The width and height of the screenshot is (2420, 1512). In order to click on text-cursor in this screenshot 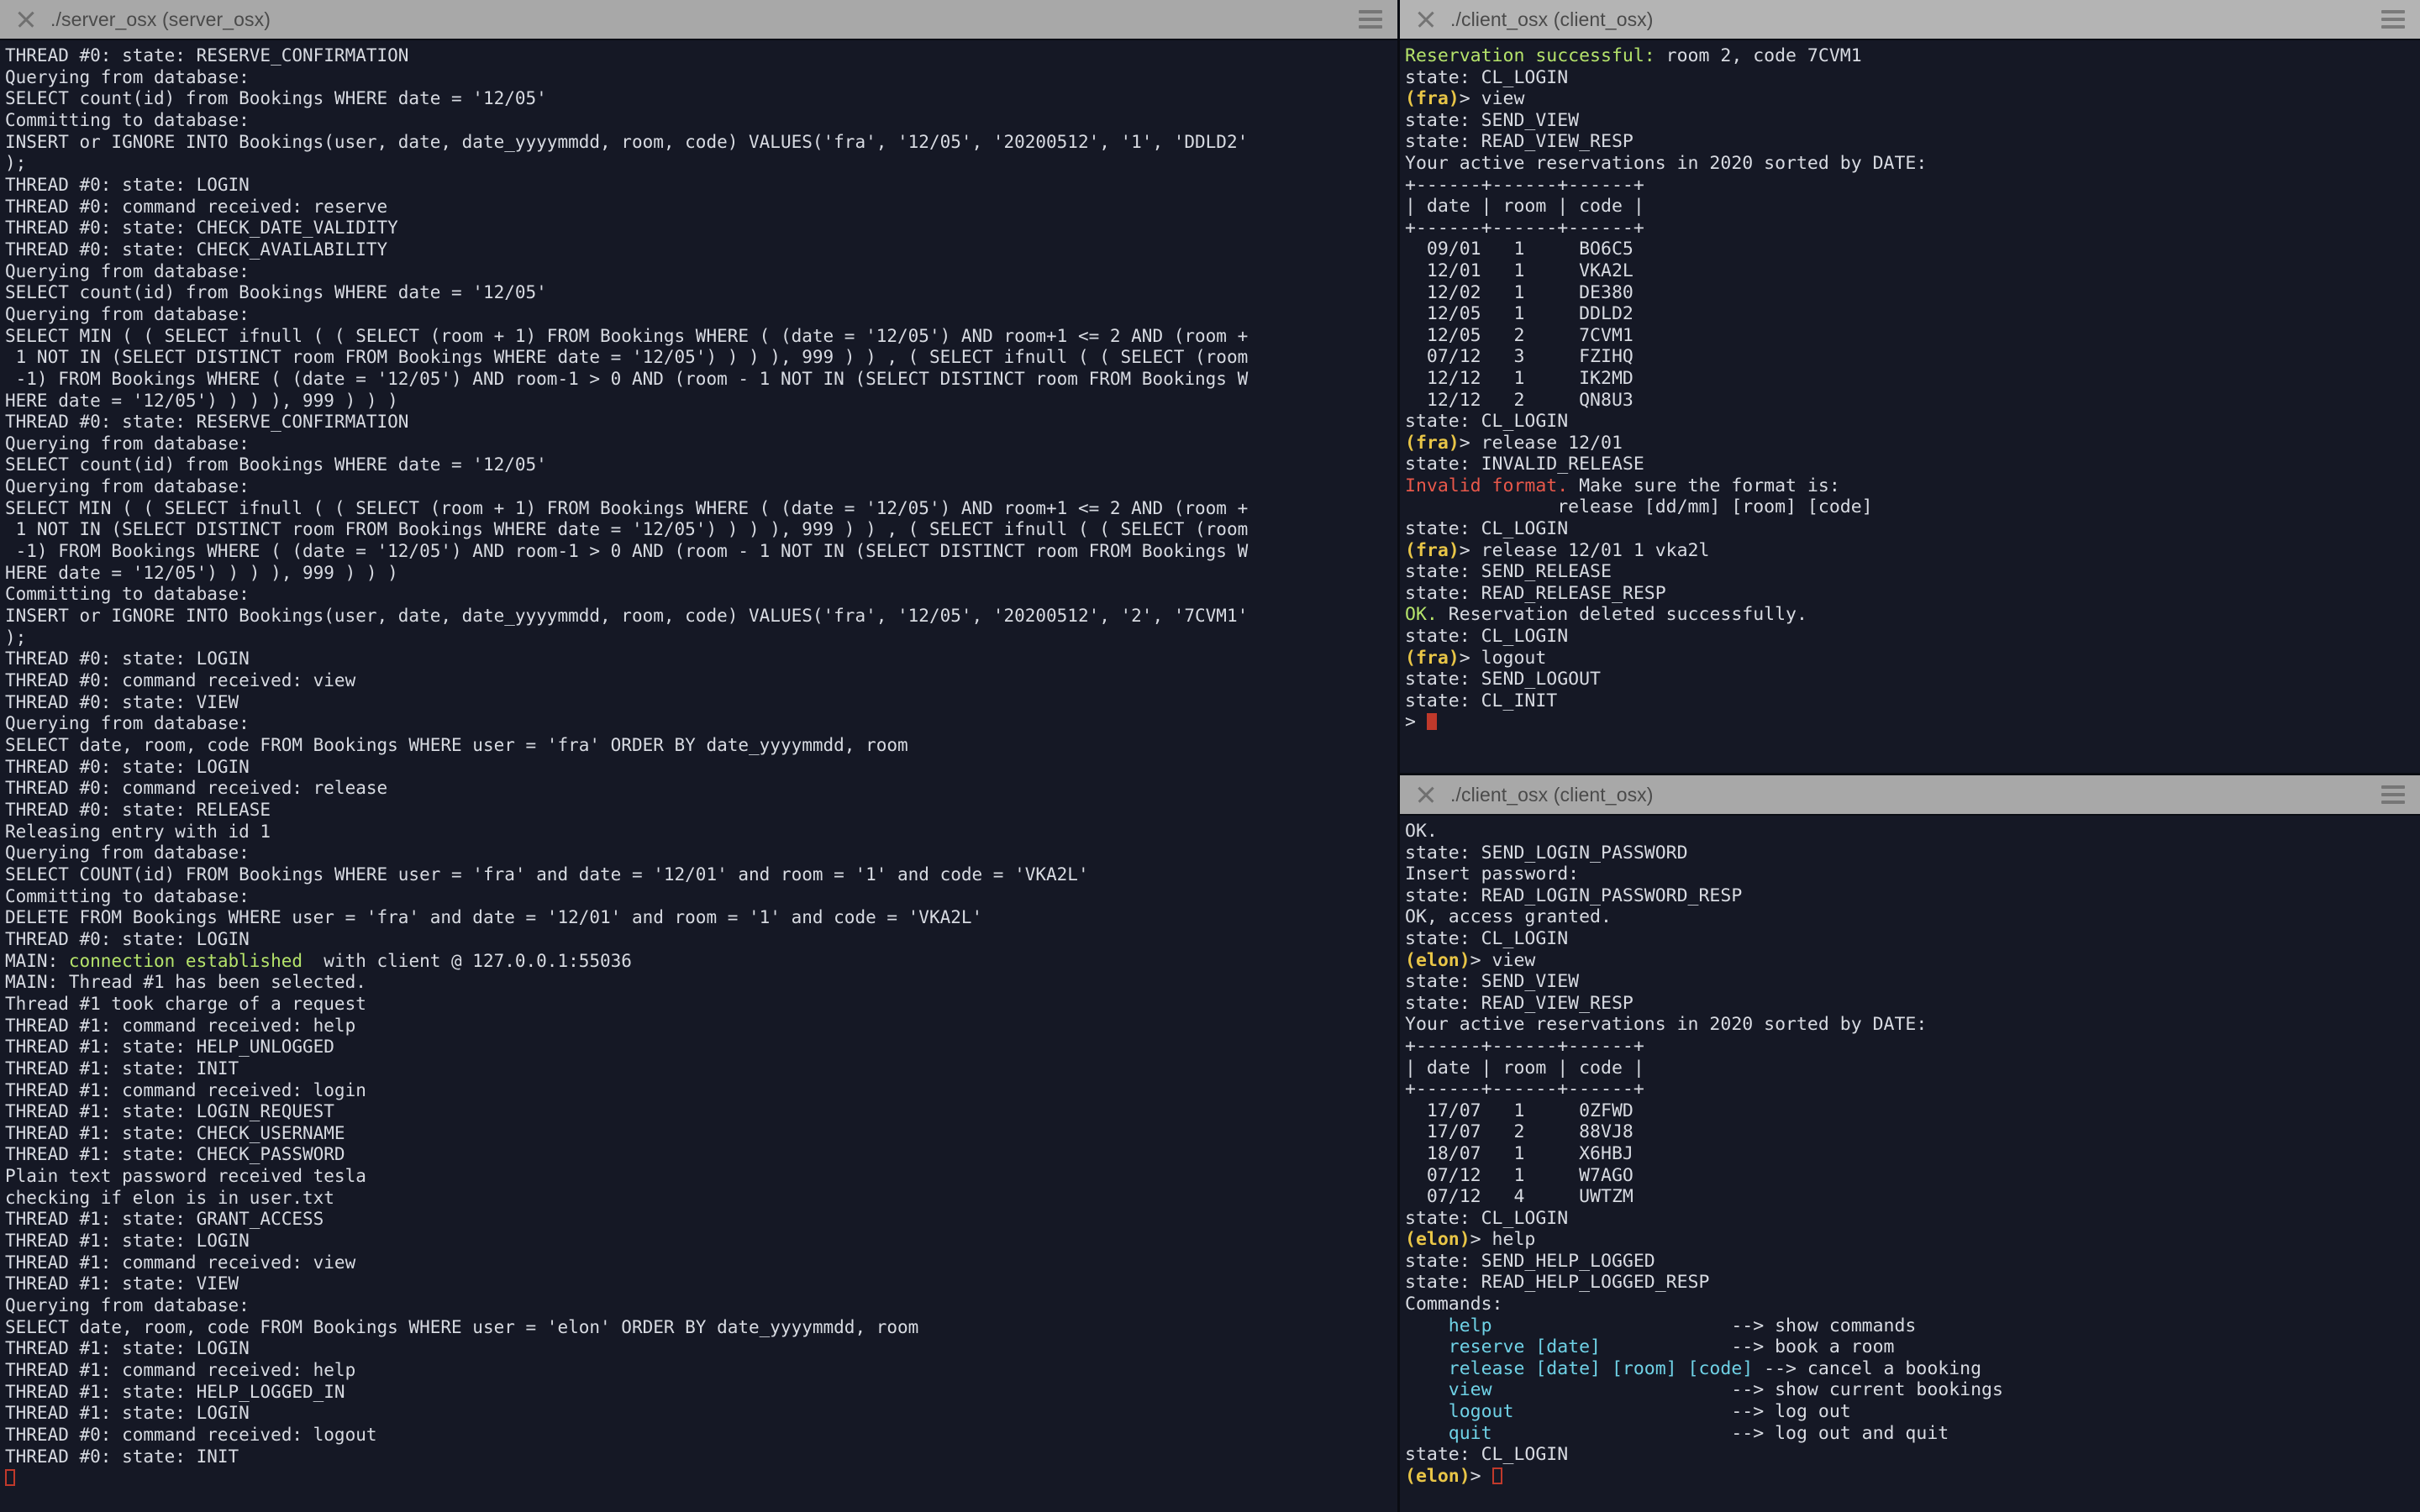, I will do `click(10, 1478)`.